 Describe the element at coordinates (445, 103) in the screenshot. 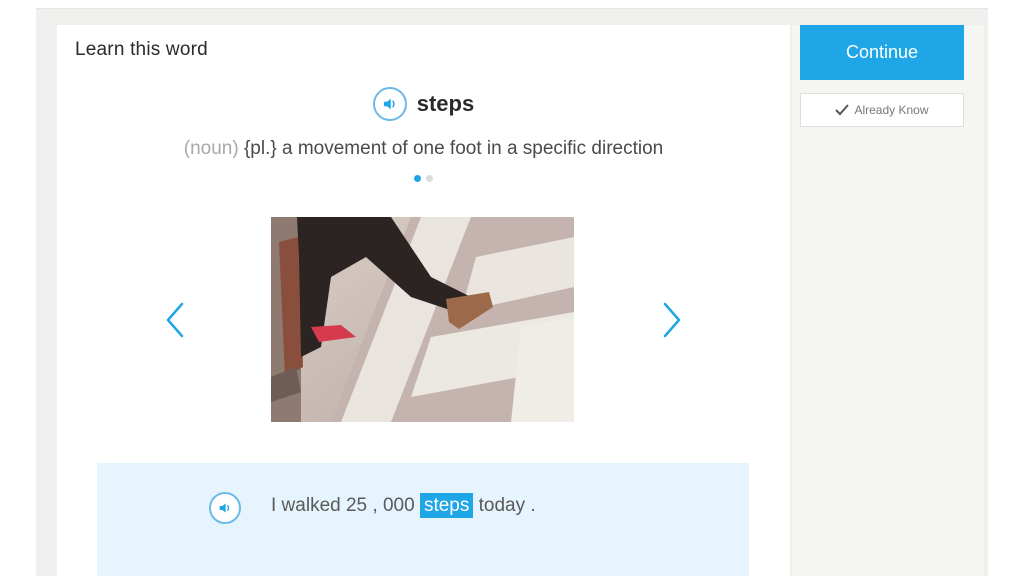

I see `vocab-word: steps` at that location.